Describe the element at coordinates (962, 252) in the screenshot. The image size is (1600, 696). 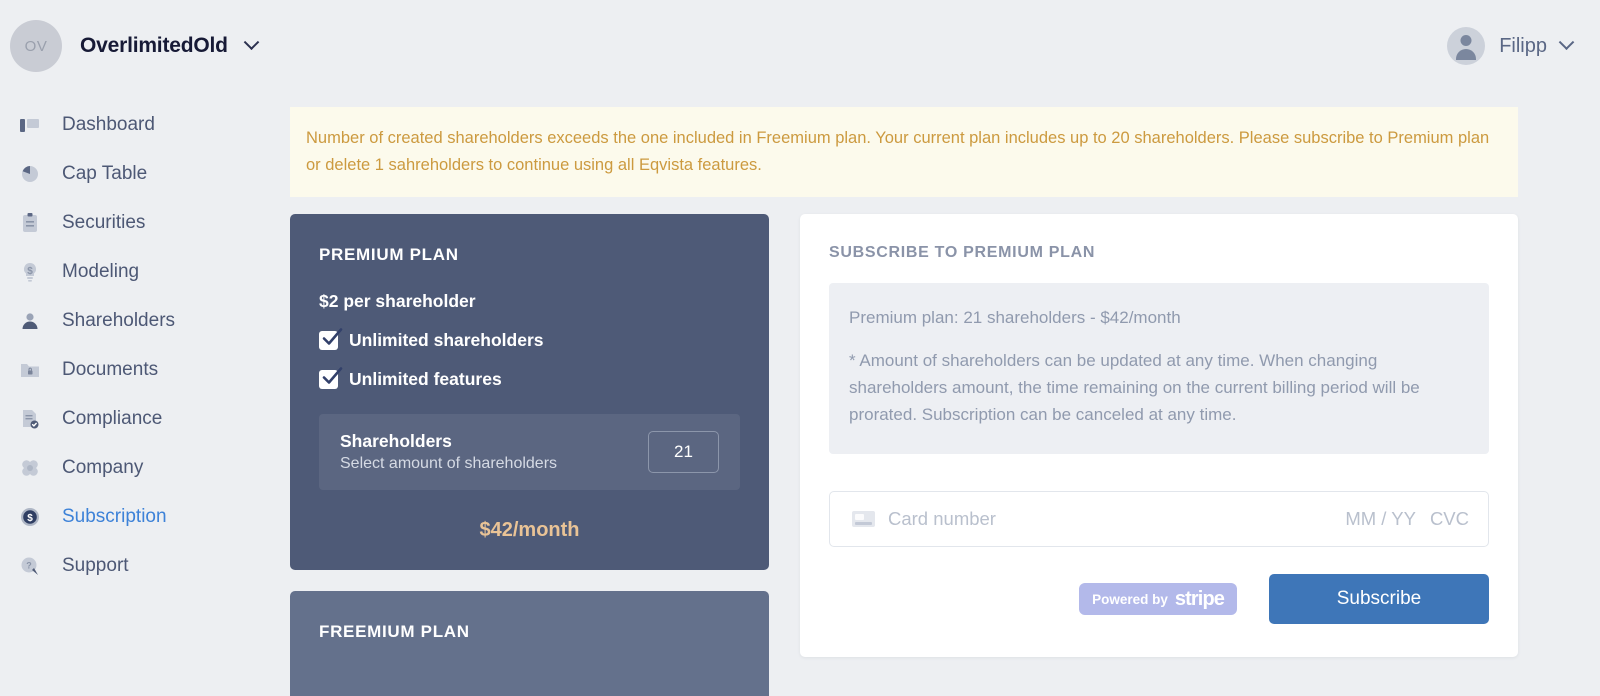
I see `subscribe-panel-title: SUBSCRIBE TO PREMIUM PLAN` at that location.